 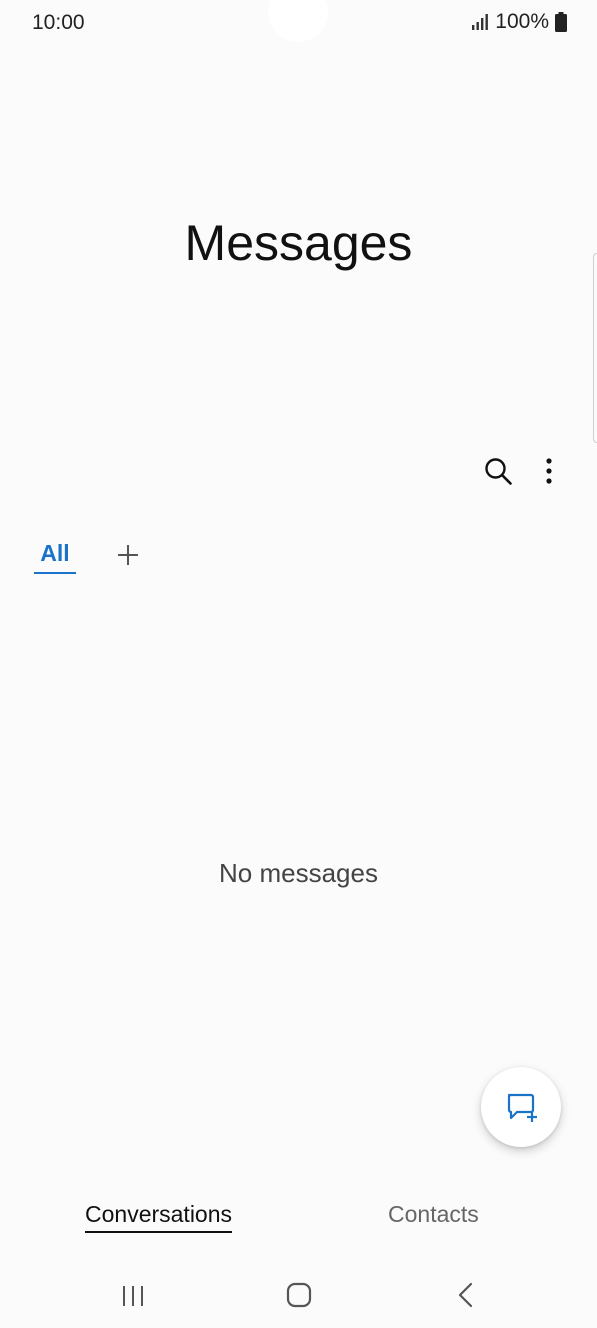 I want to click on tab-contacts: Contacts, so click(x=433, y=1214).